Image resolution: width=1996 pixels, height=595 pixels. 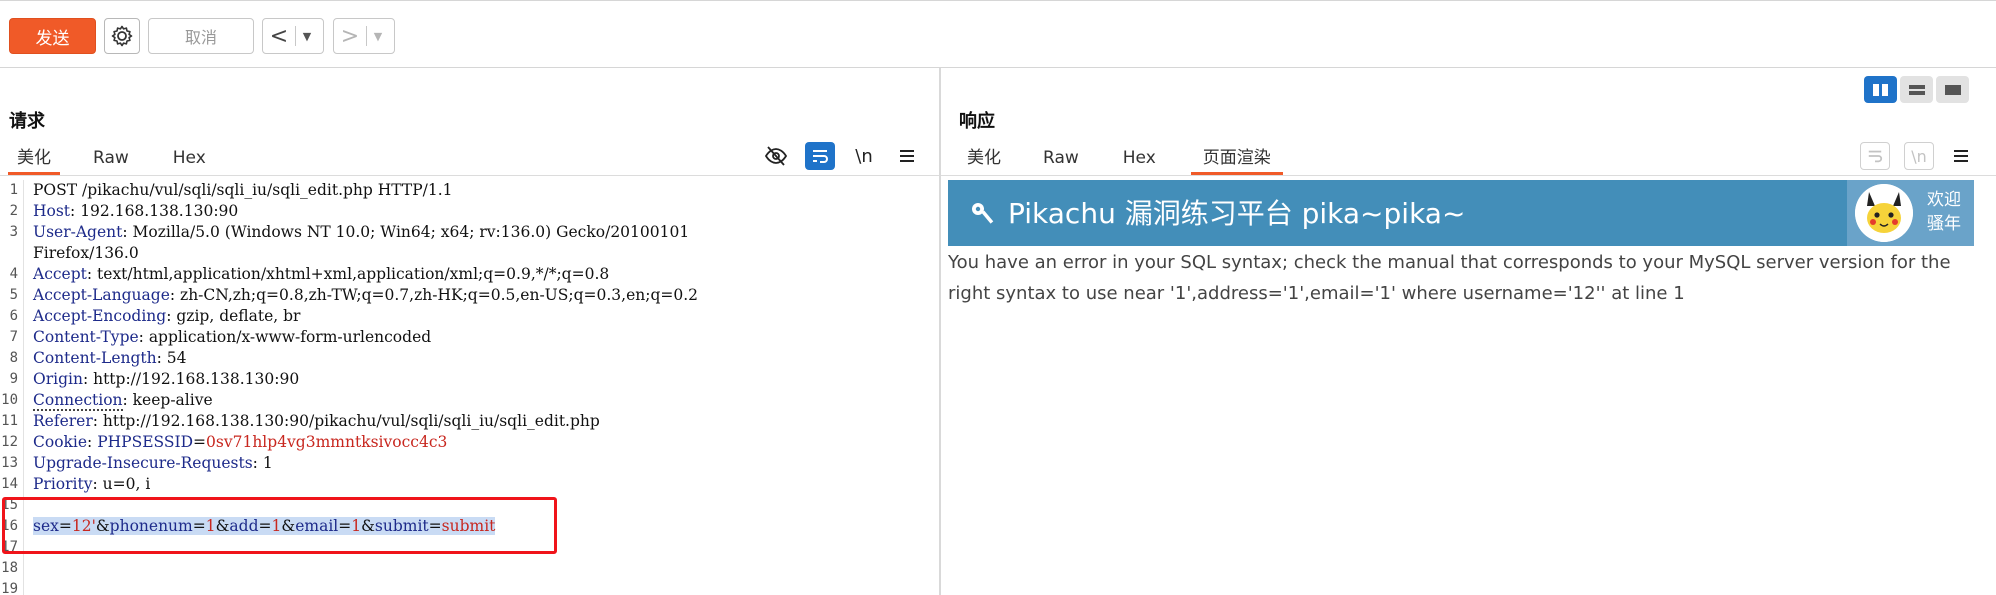 What do you see at coordinates (984, 158) in the screenshot?
I see `tab-response-pretty: 美化` at bounding box center [984, 158].